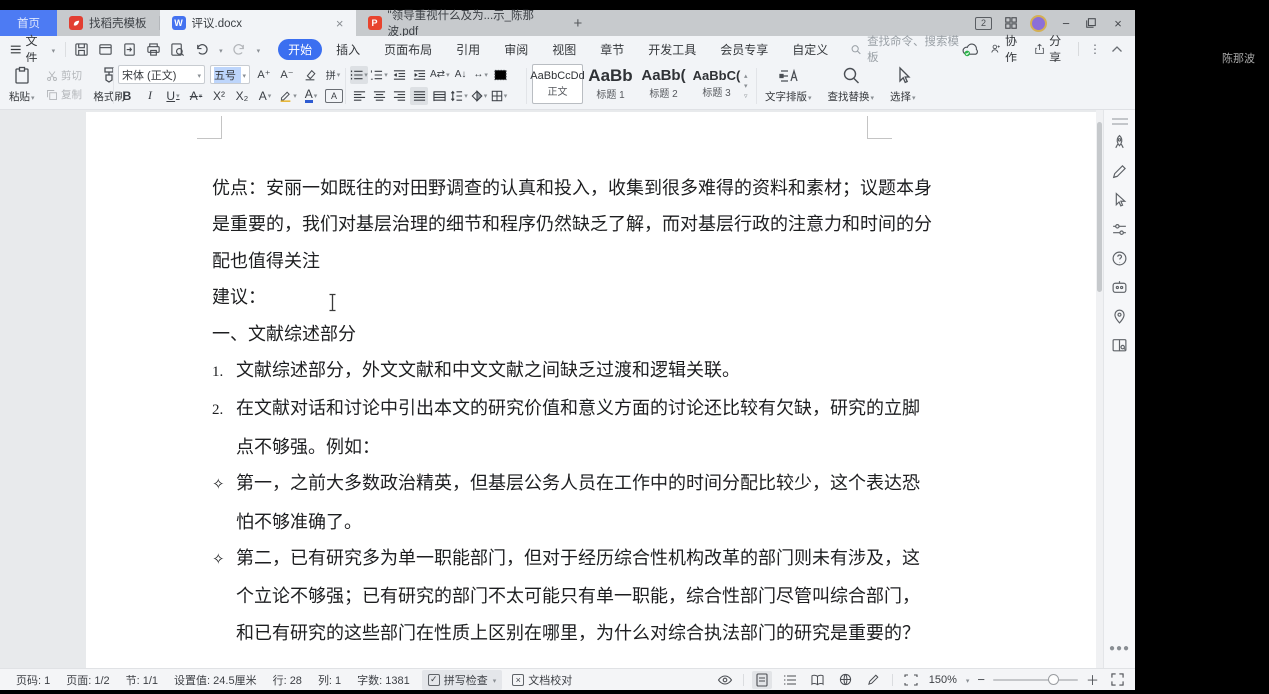 This screenshot has height=694, width=1269. Describe the element at coordinates (105, 49) in the screenshot. I see `save-as-icon` at that location.